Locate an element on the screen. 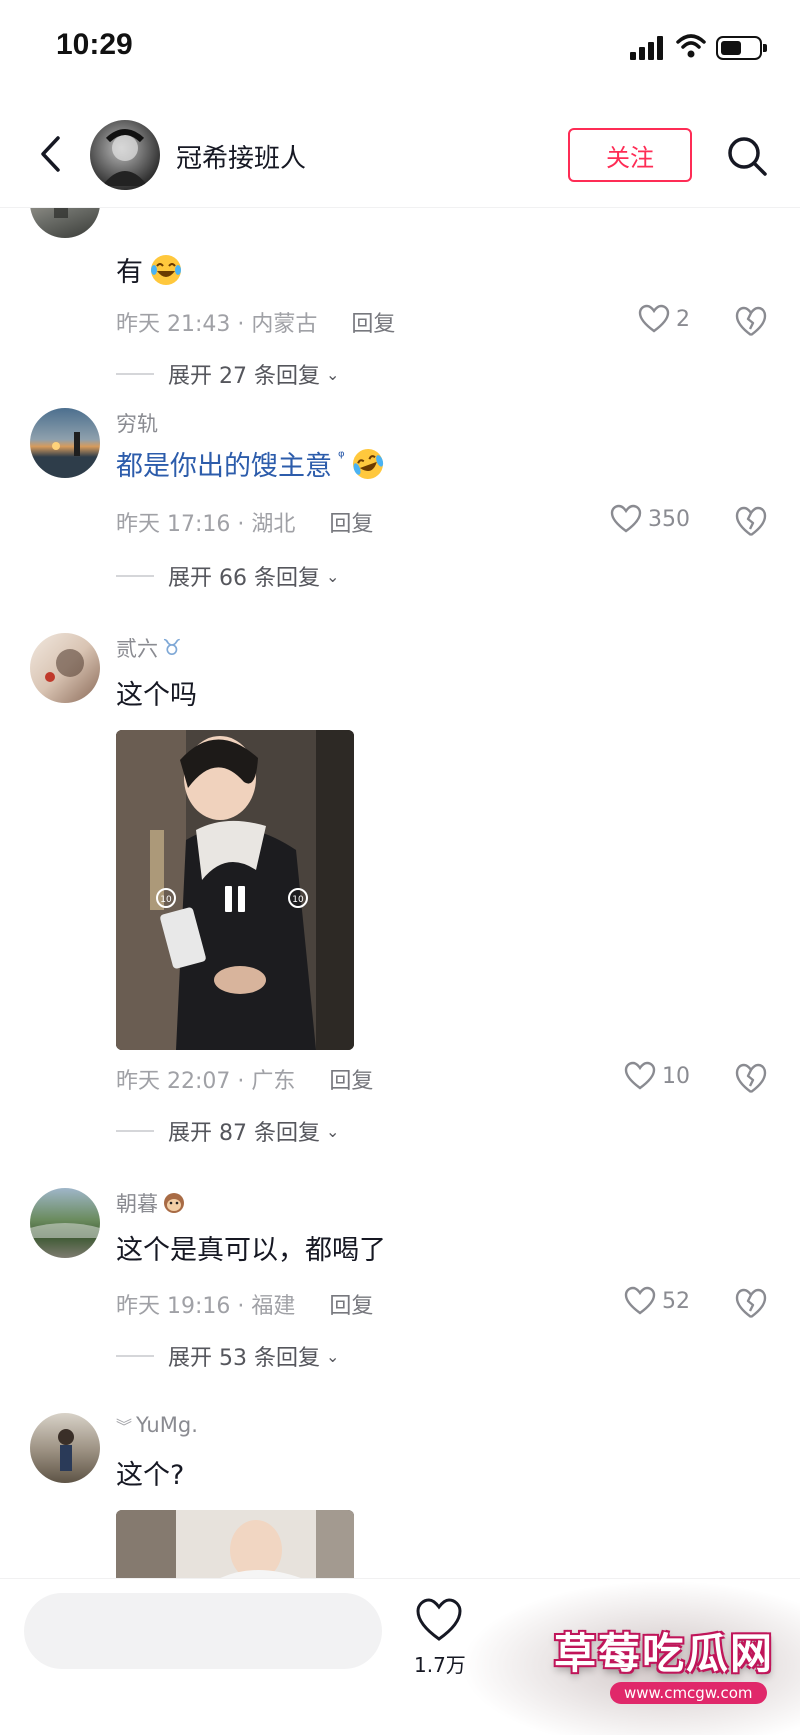 This screenshot has height=1735, width=800. account-avatar is located at coordinates (125, 155).